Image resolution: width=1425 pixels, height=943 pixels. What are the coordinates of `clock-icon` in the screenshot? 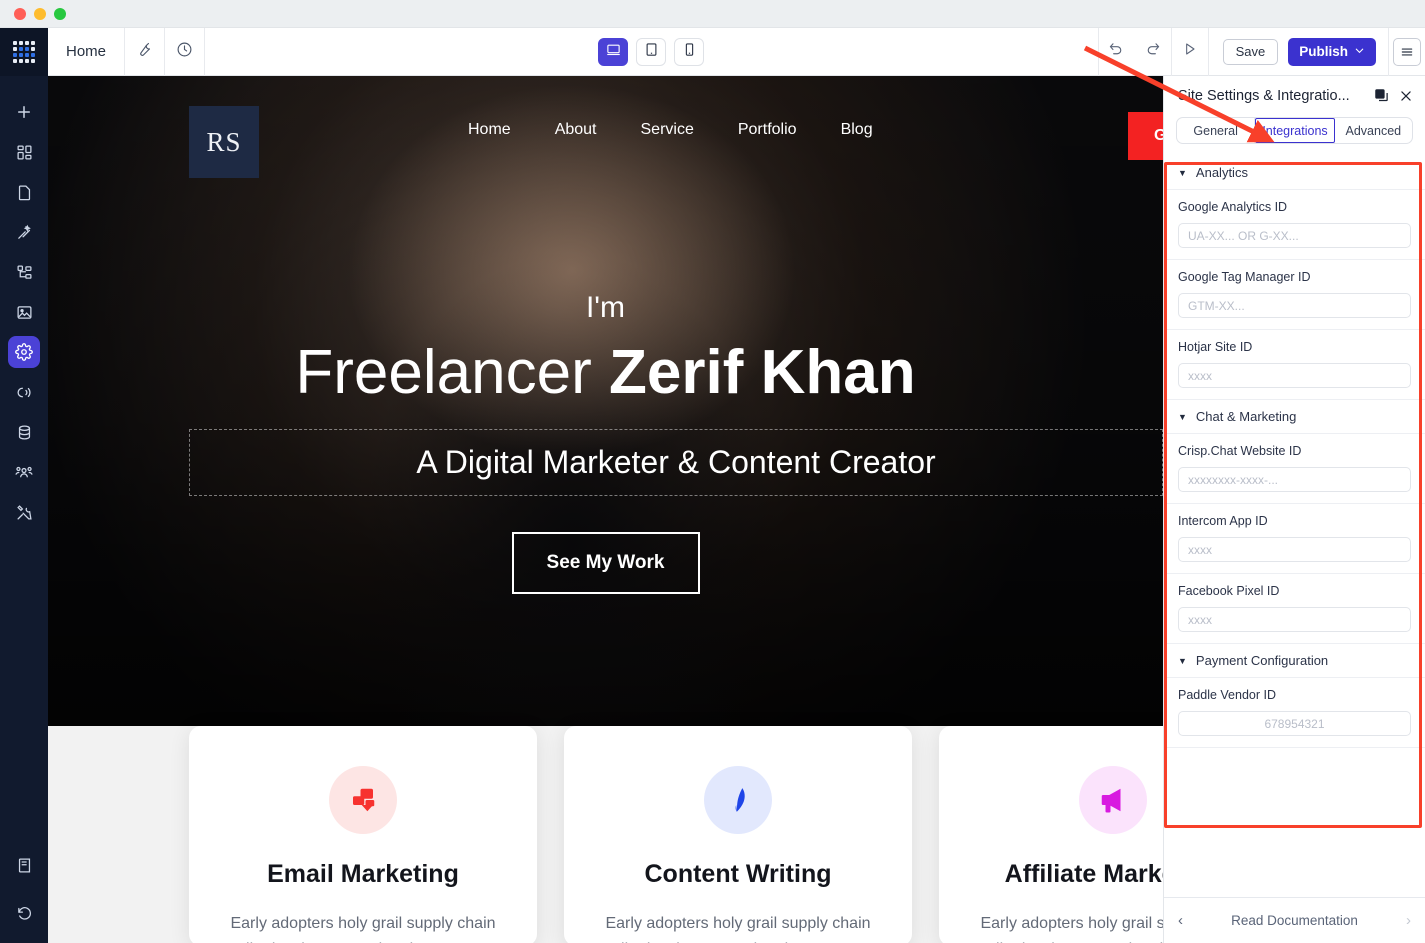 It's located at (184, 52).